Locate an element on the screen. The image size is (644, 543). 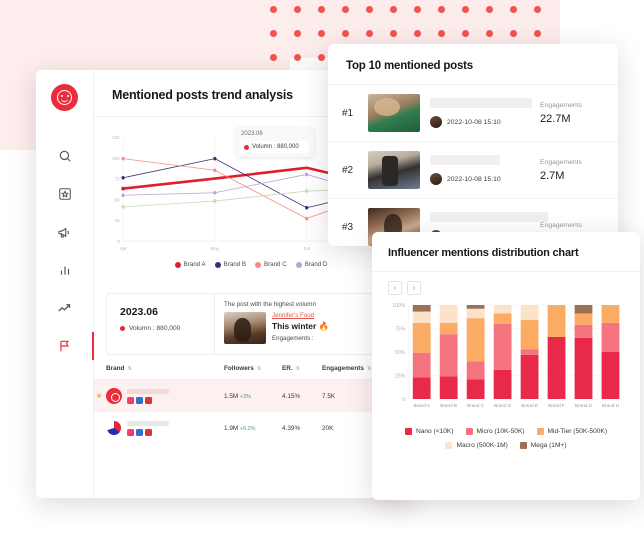
legend-item: Brand C is located at coordinates (270, 264).